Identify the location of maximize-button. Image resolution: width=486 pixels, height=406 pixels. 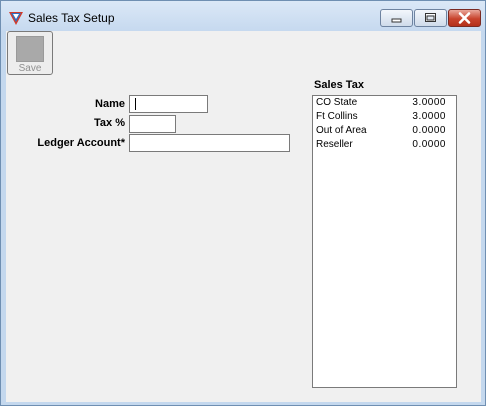
(430, 18).